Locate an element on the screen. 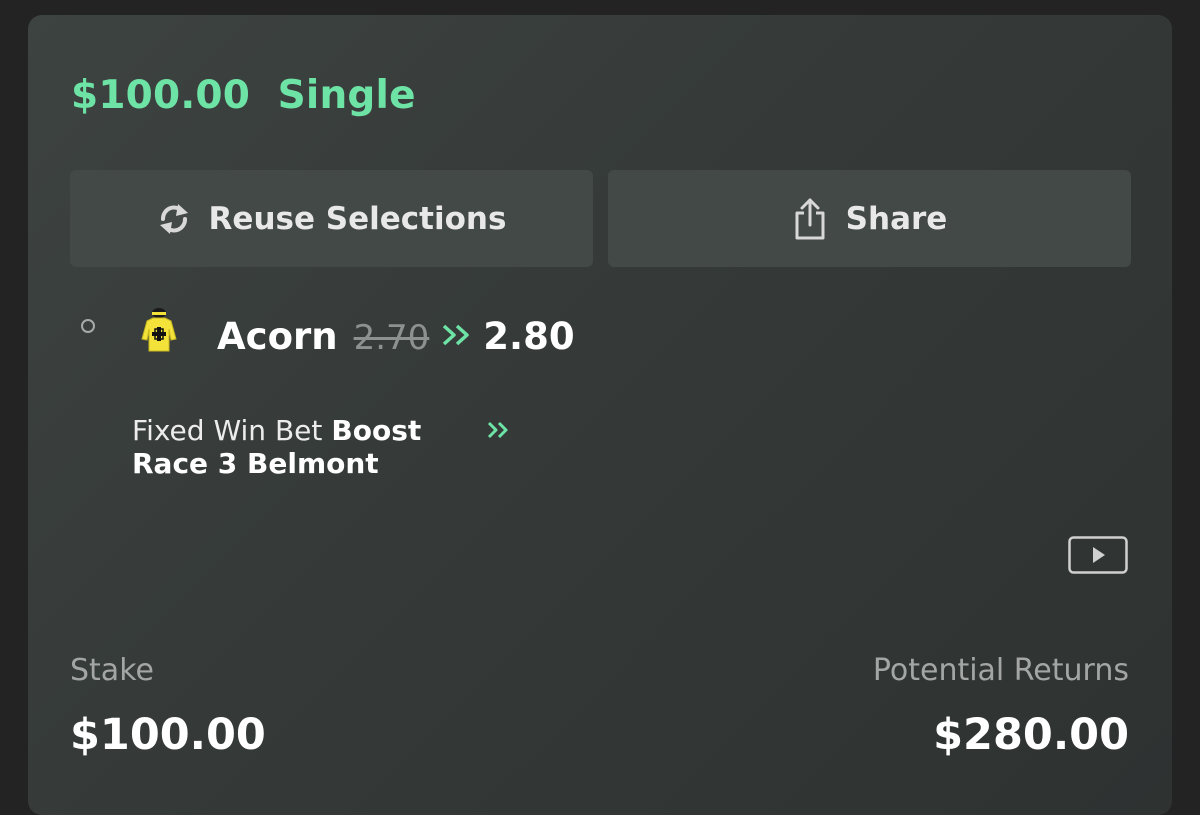 This screenshot has height=815, width=1200. selection-radio is located at coordinates (88, 326).